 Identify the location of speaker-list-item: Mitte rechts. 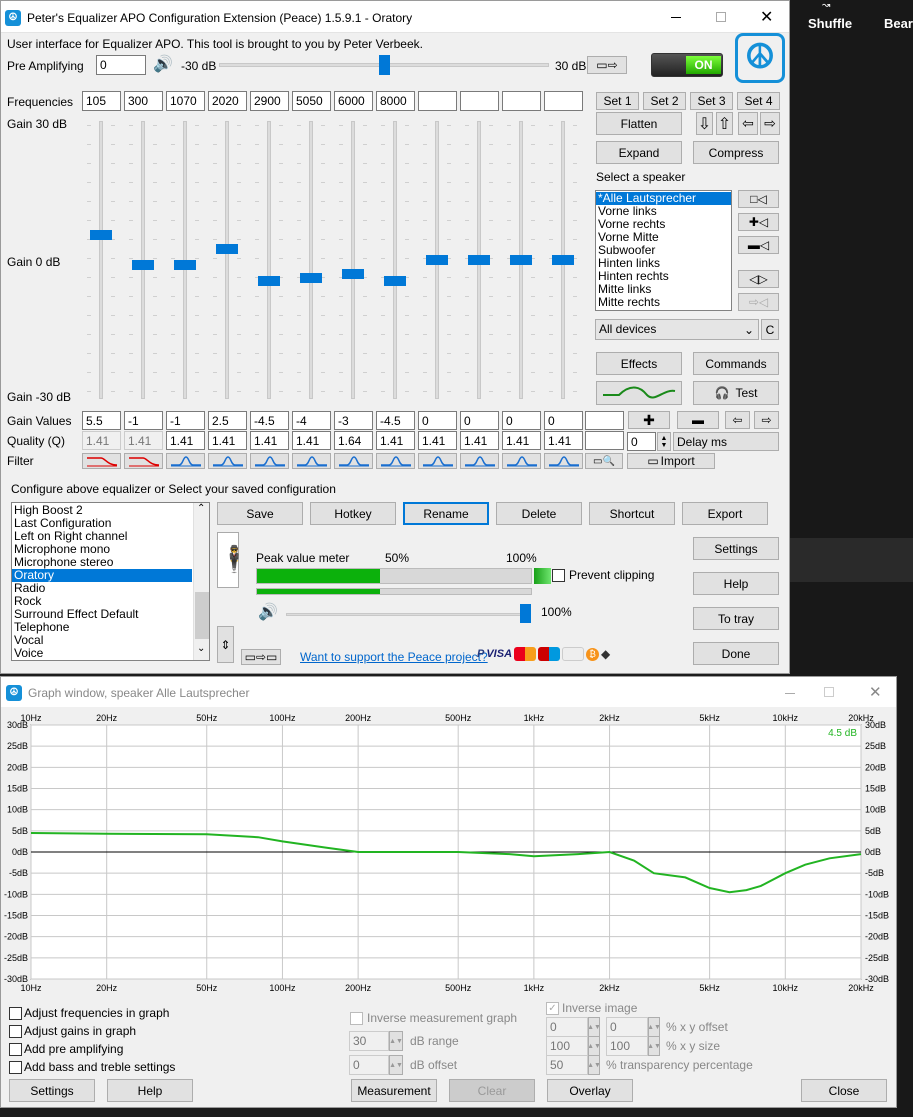
(663, 302).